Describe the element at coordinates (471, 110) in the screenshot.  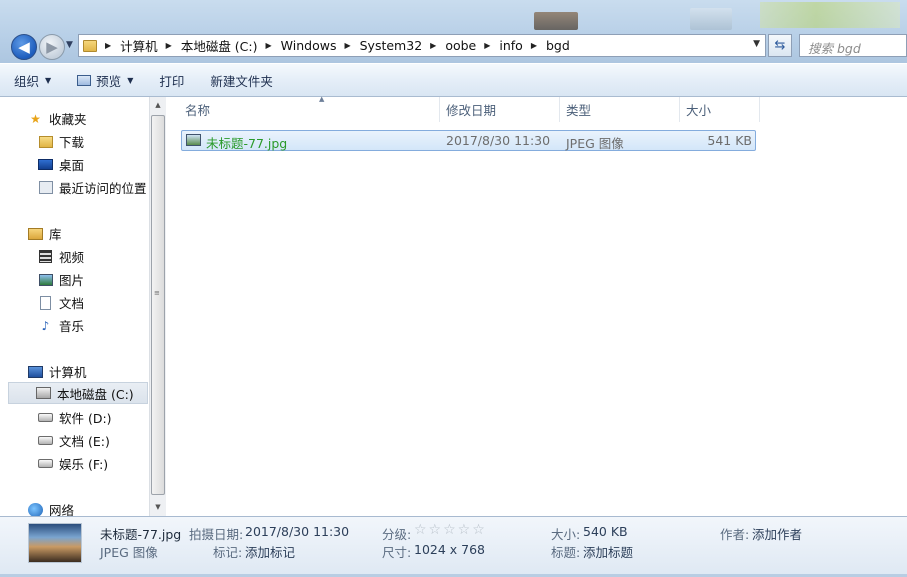
I see `column-label: 修改日期` at that location.